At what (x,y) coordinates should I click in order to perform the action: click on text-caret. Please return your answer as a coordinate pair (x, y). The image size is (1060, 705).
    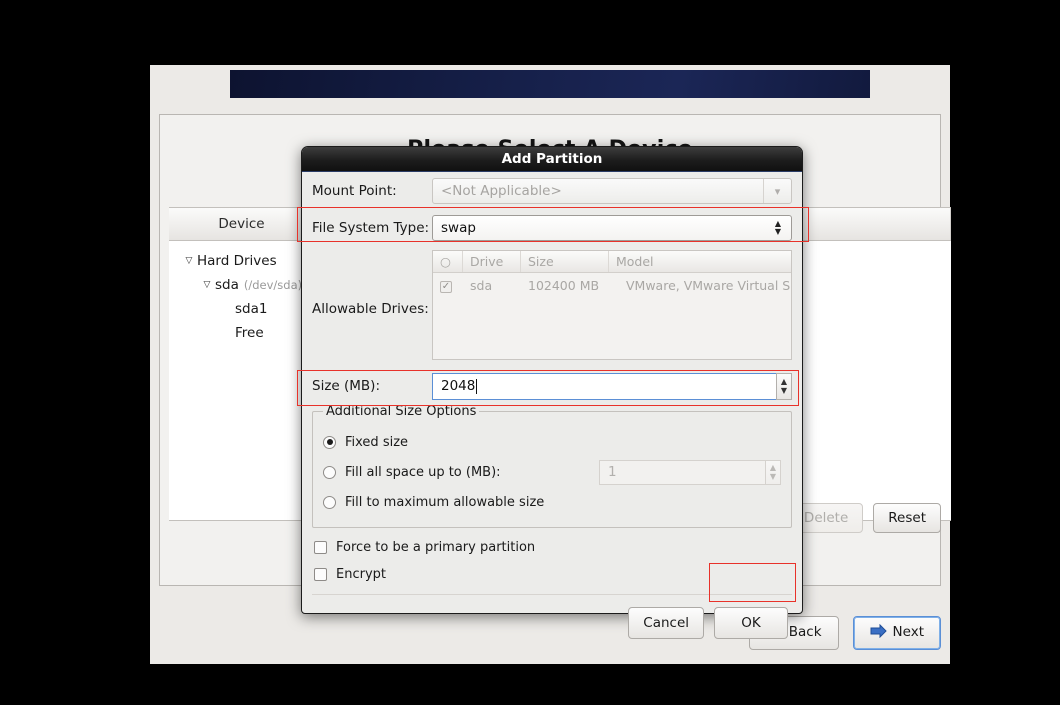
    Looking at the image, I should click on (477, 386).